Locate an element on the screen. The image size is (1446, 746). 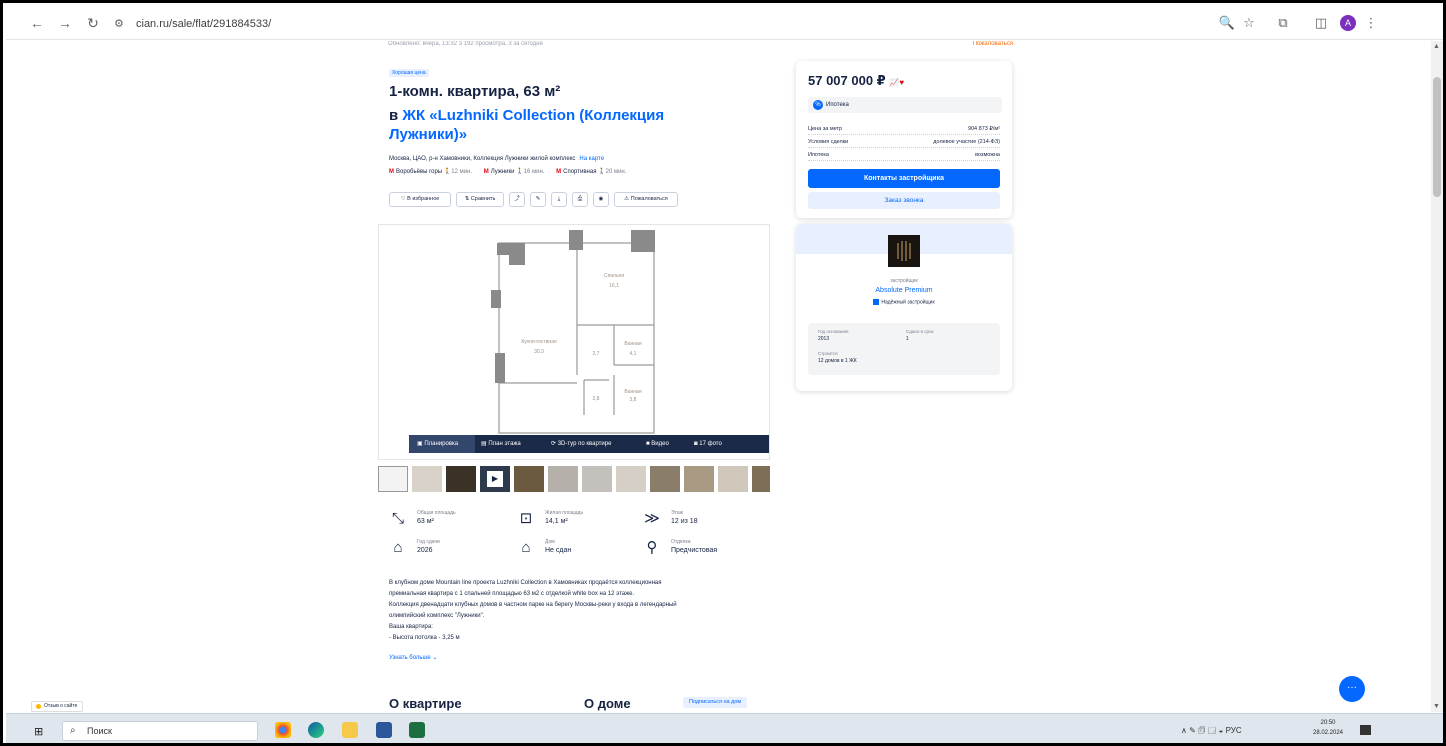
mortgage-banner: % Ипотека is located at coordinates (905, 105).